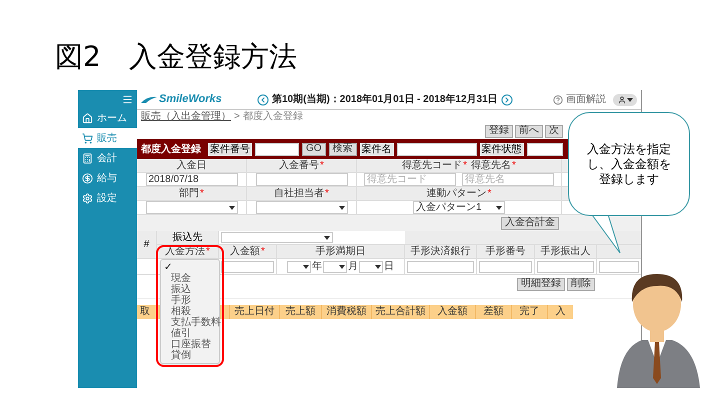 The image size is (720, 405). Describe the element at coordinates (87, 118) in the screenshot. I see `home-icon` at that location.